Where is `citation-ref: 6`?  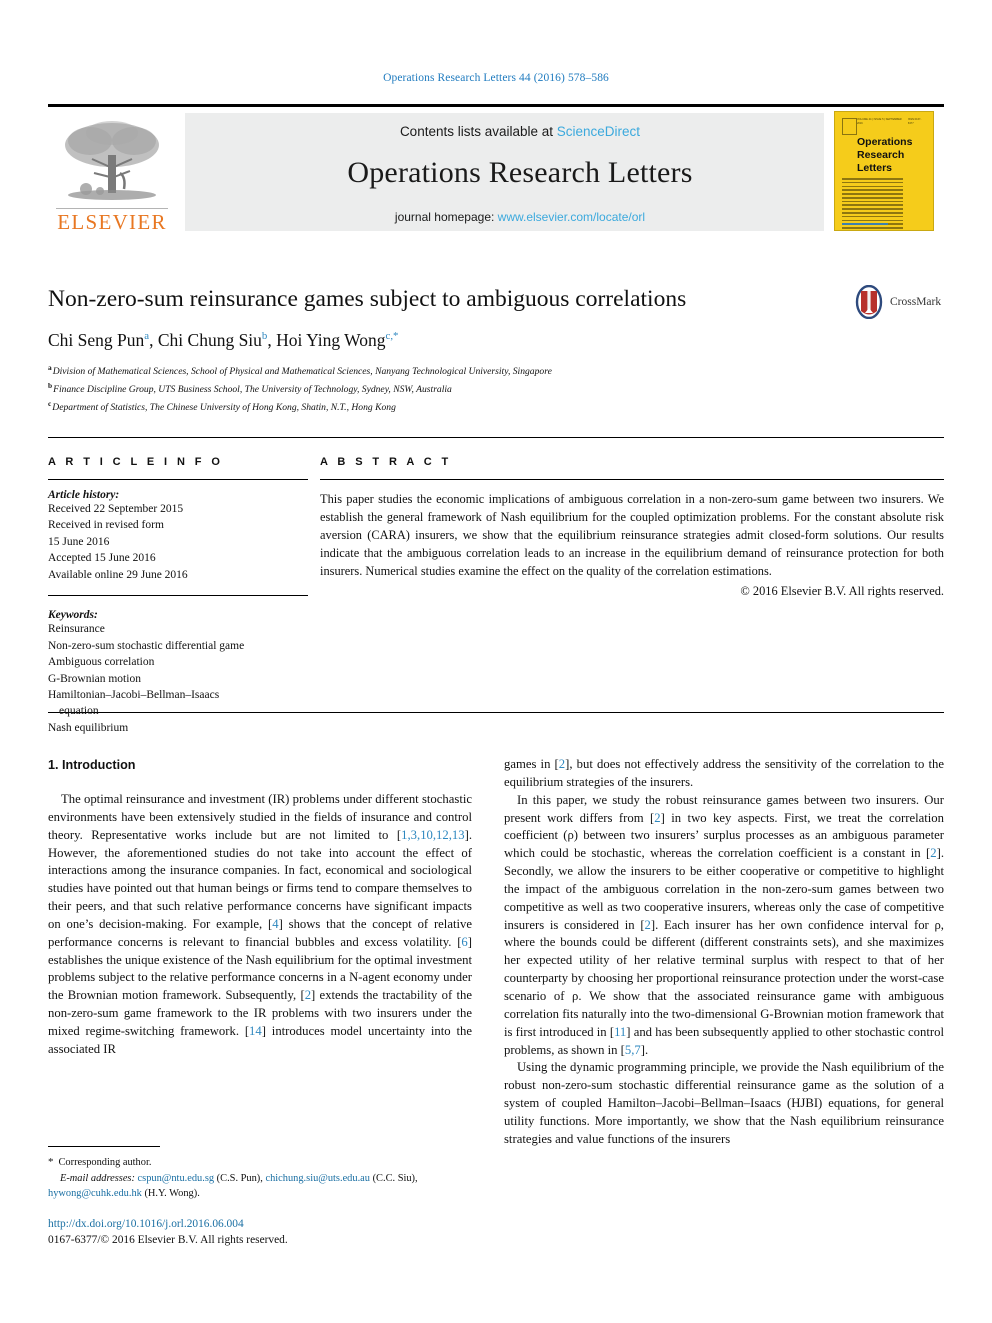
citation-ref: 6 is located at coordinates (464, 942).